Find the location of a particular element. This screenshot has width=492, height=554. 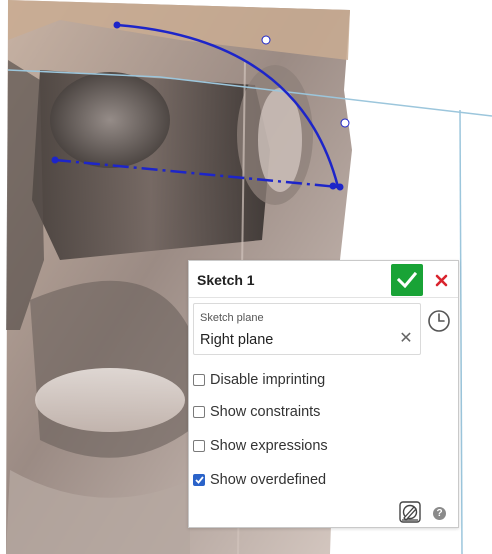

option-disable-imprinting: Disable imprinting is located at coordinates (259, 380).